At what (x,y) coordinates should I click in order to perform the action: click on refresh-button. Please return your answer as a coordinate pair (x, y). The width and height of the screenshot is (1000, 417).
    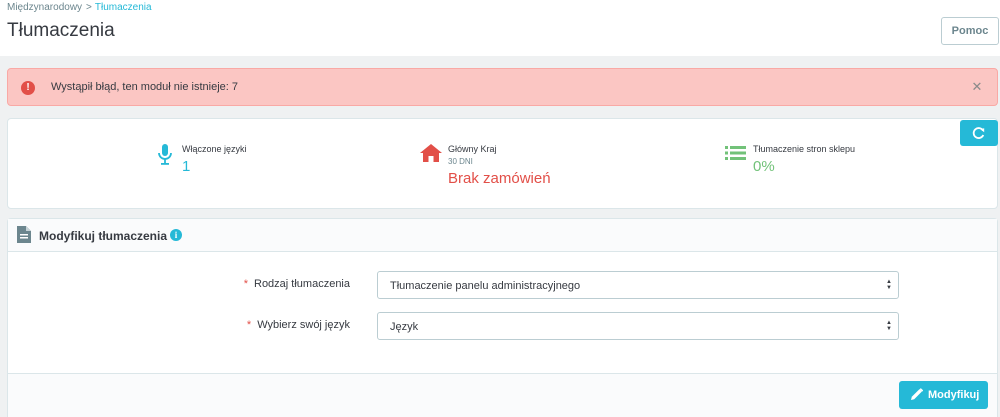
    Looking at the image, I should click on (979, 133).